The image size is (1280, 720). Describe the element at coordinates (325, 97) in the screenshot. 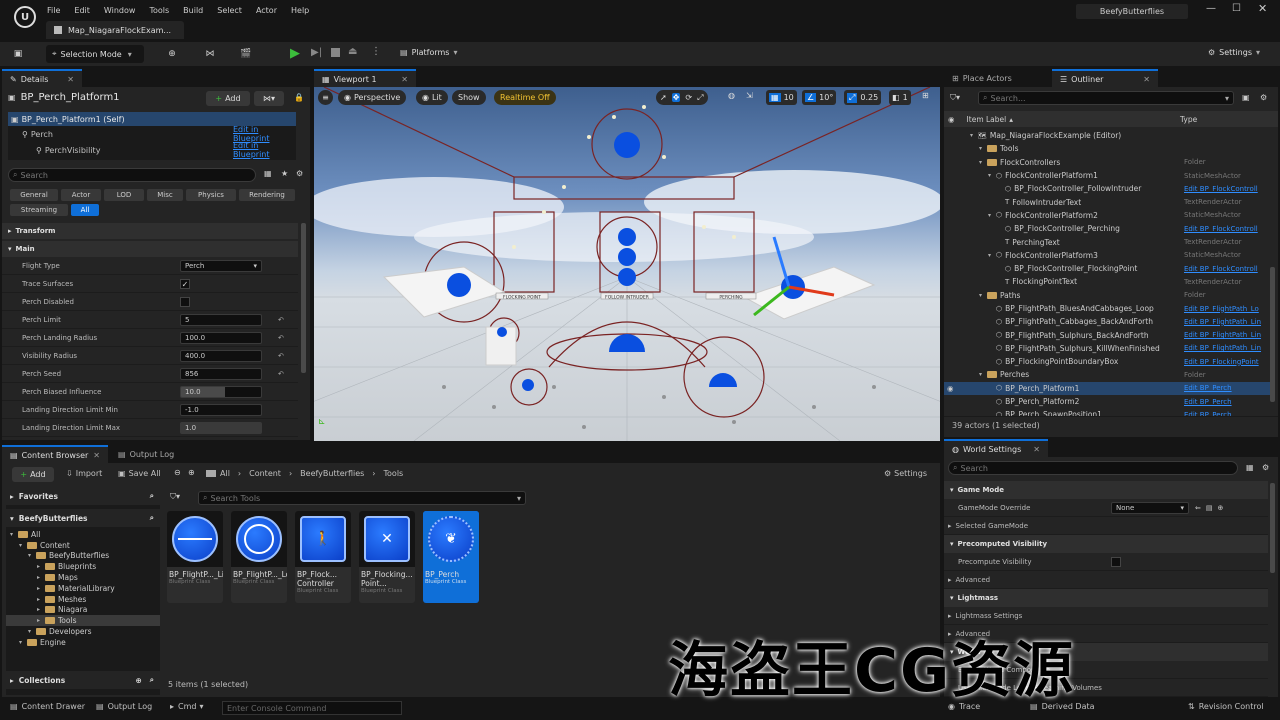

I see `viewport-menu-icon: ≡` at that location.